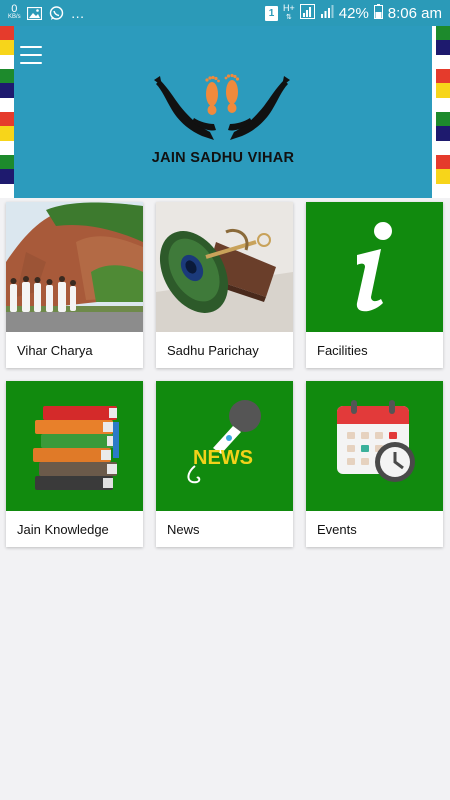 The height and width of the screenshot is (800, 450). I want to click on tile-label: Vihar Charya, so click(55, 350).